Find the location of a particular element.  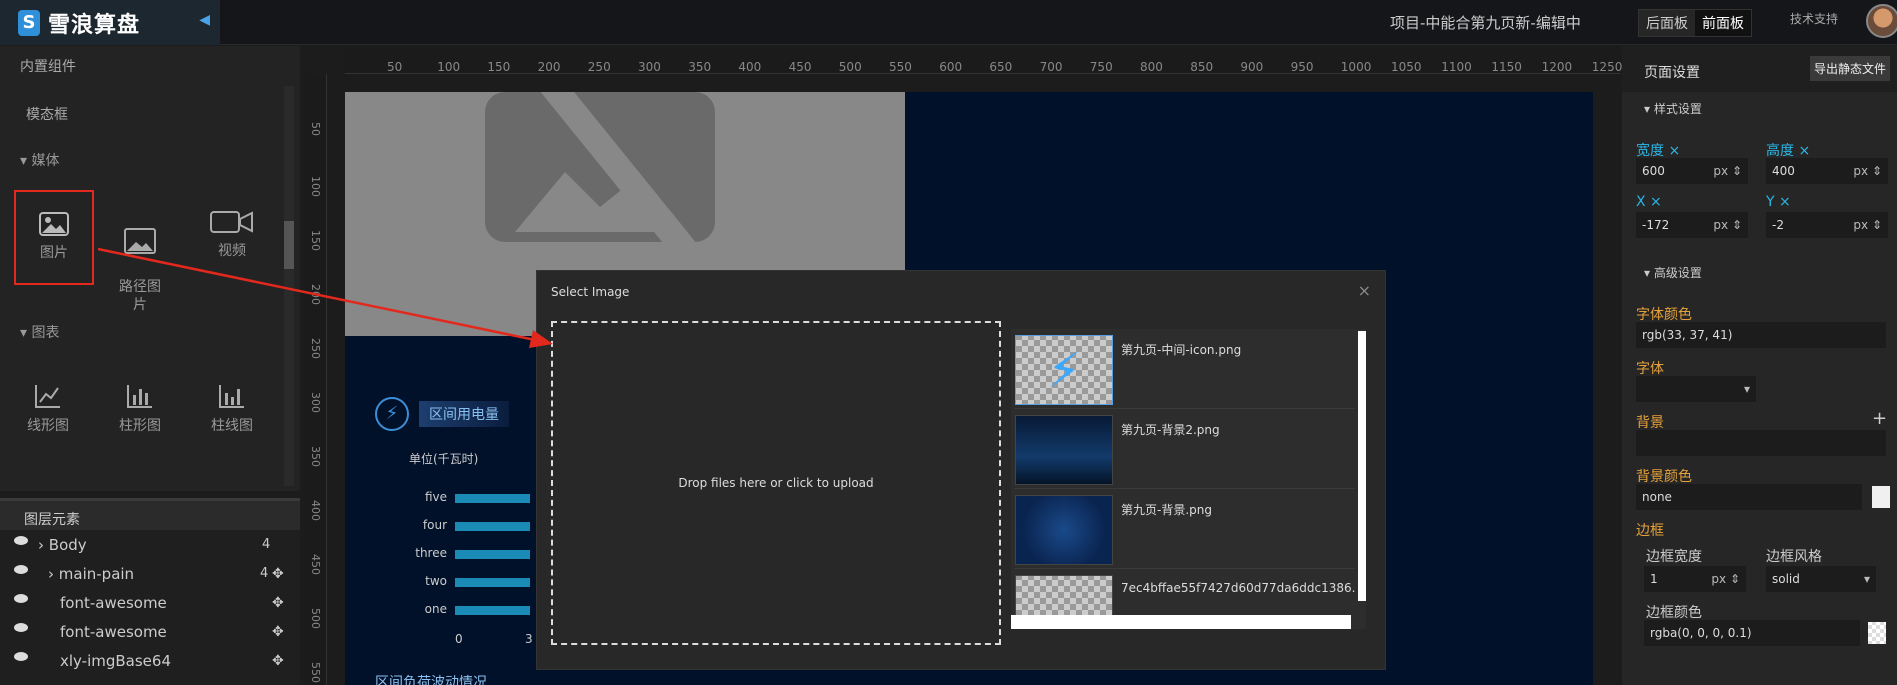

component-path-image: 路径图 片 is located at coordinates (140, 251).